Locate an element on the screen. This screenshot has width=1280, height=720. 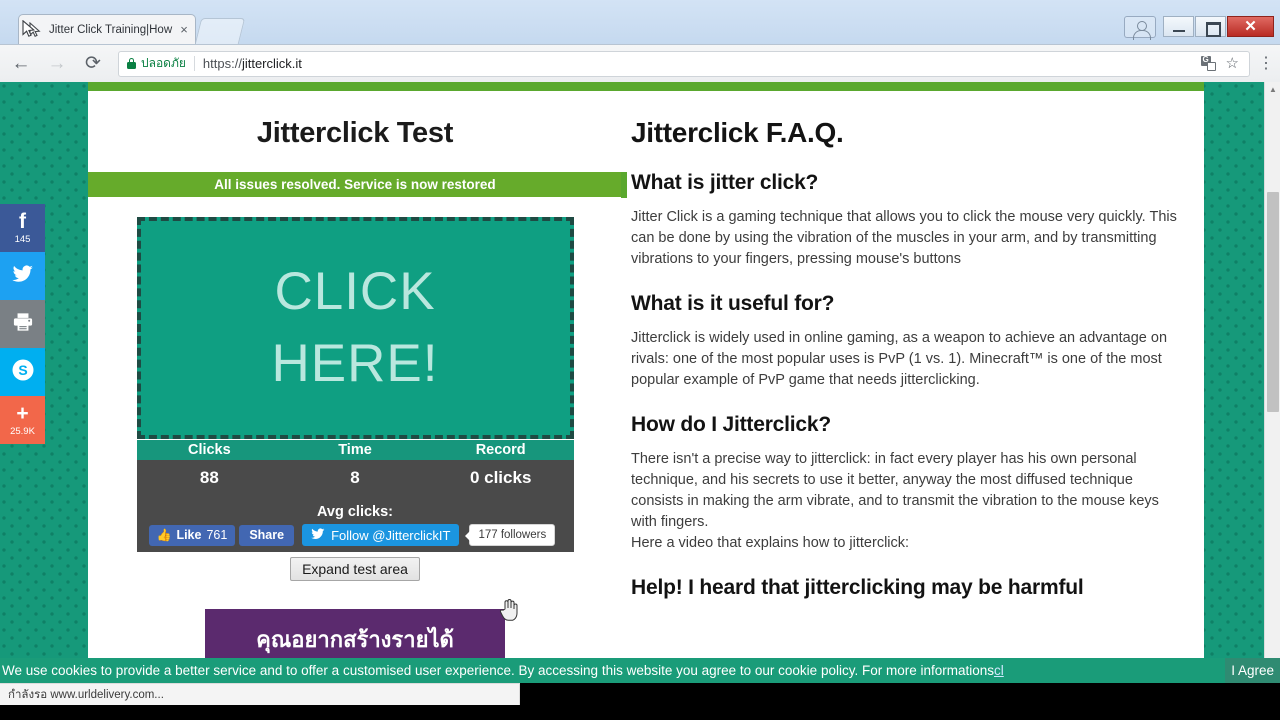
twitter-follow-button: Follow @JitterclickIT is located at coordinates (381, 535).